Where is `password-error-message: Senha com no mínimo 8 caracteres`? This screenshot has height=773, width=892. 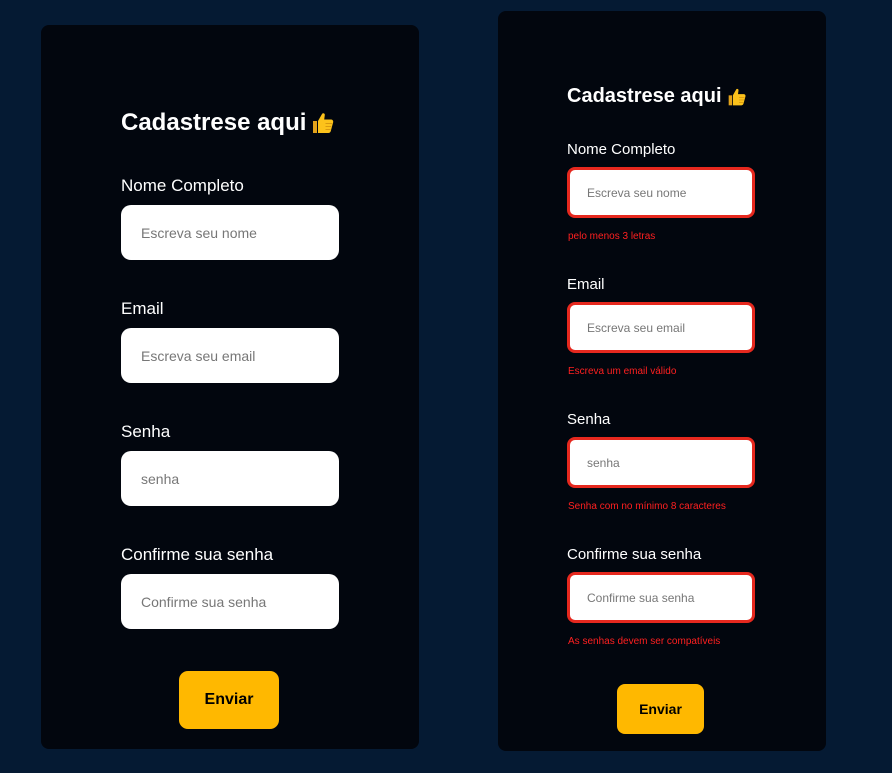
password-error-message: Senha com no mínimo 8 caracteres is located at coordinates (647, 506).